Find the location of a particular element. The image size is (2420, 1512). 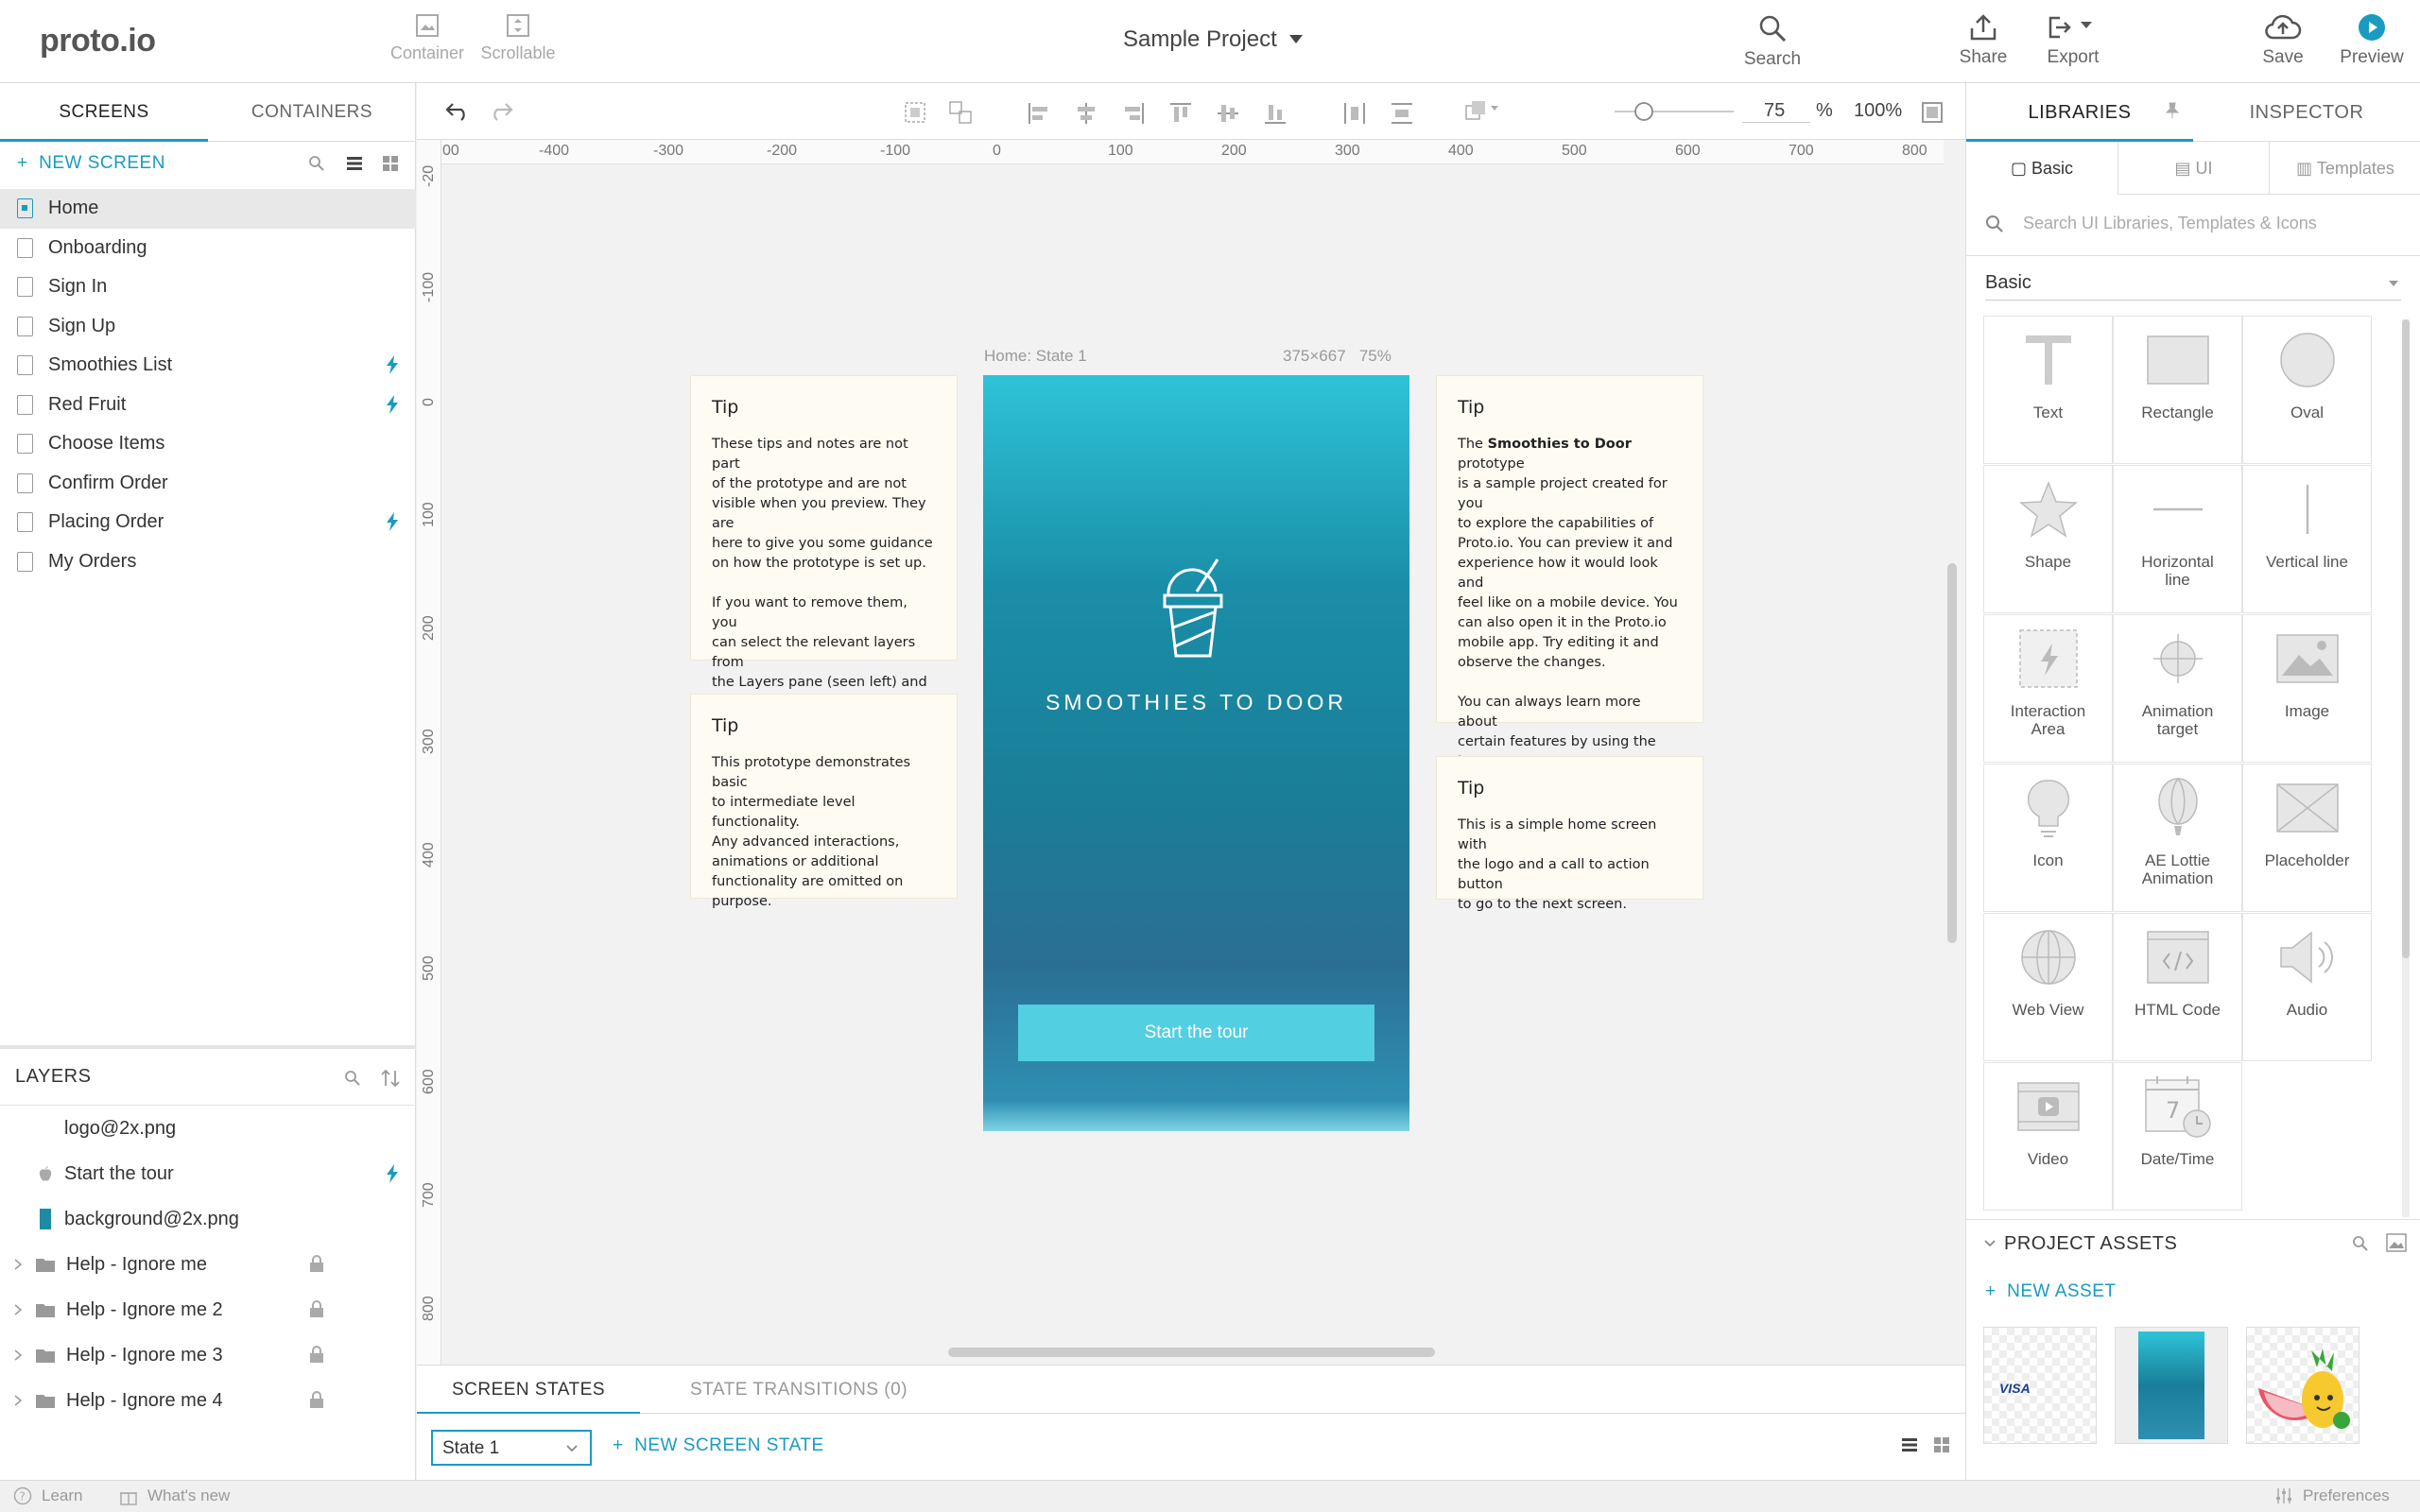

screen-item-confirm-order: Confirm Order is located at coordinates (208, 484).